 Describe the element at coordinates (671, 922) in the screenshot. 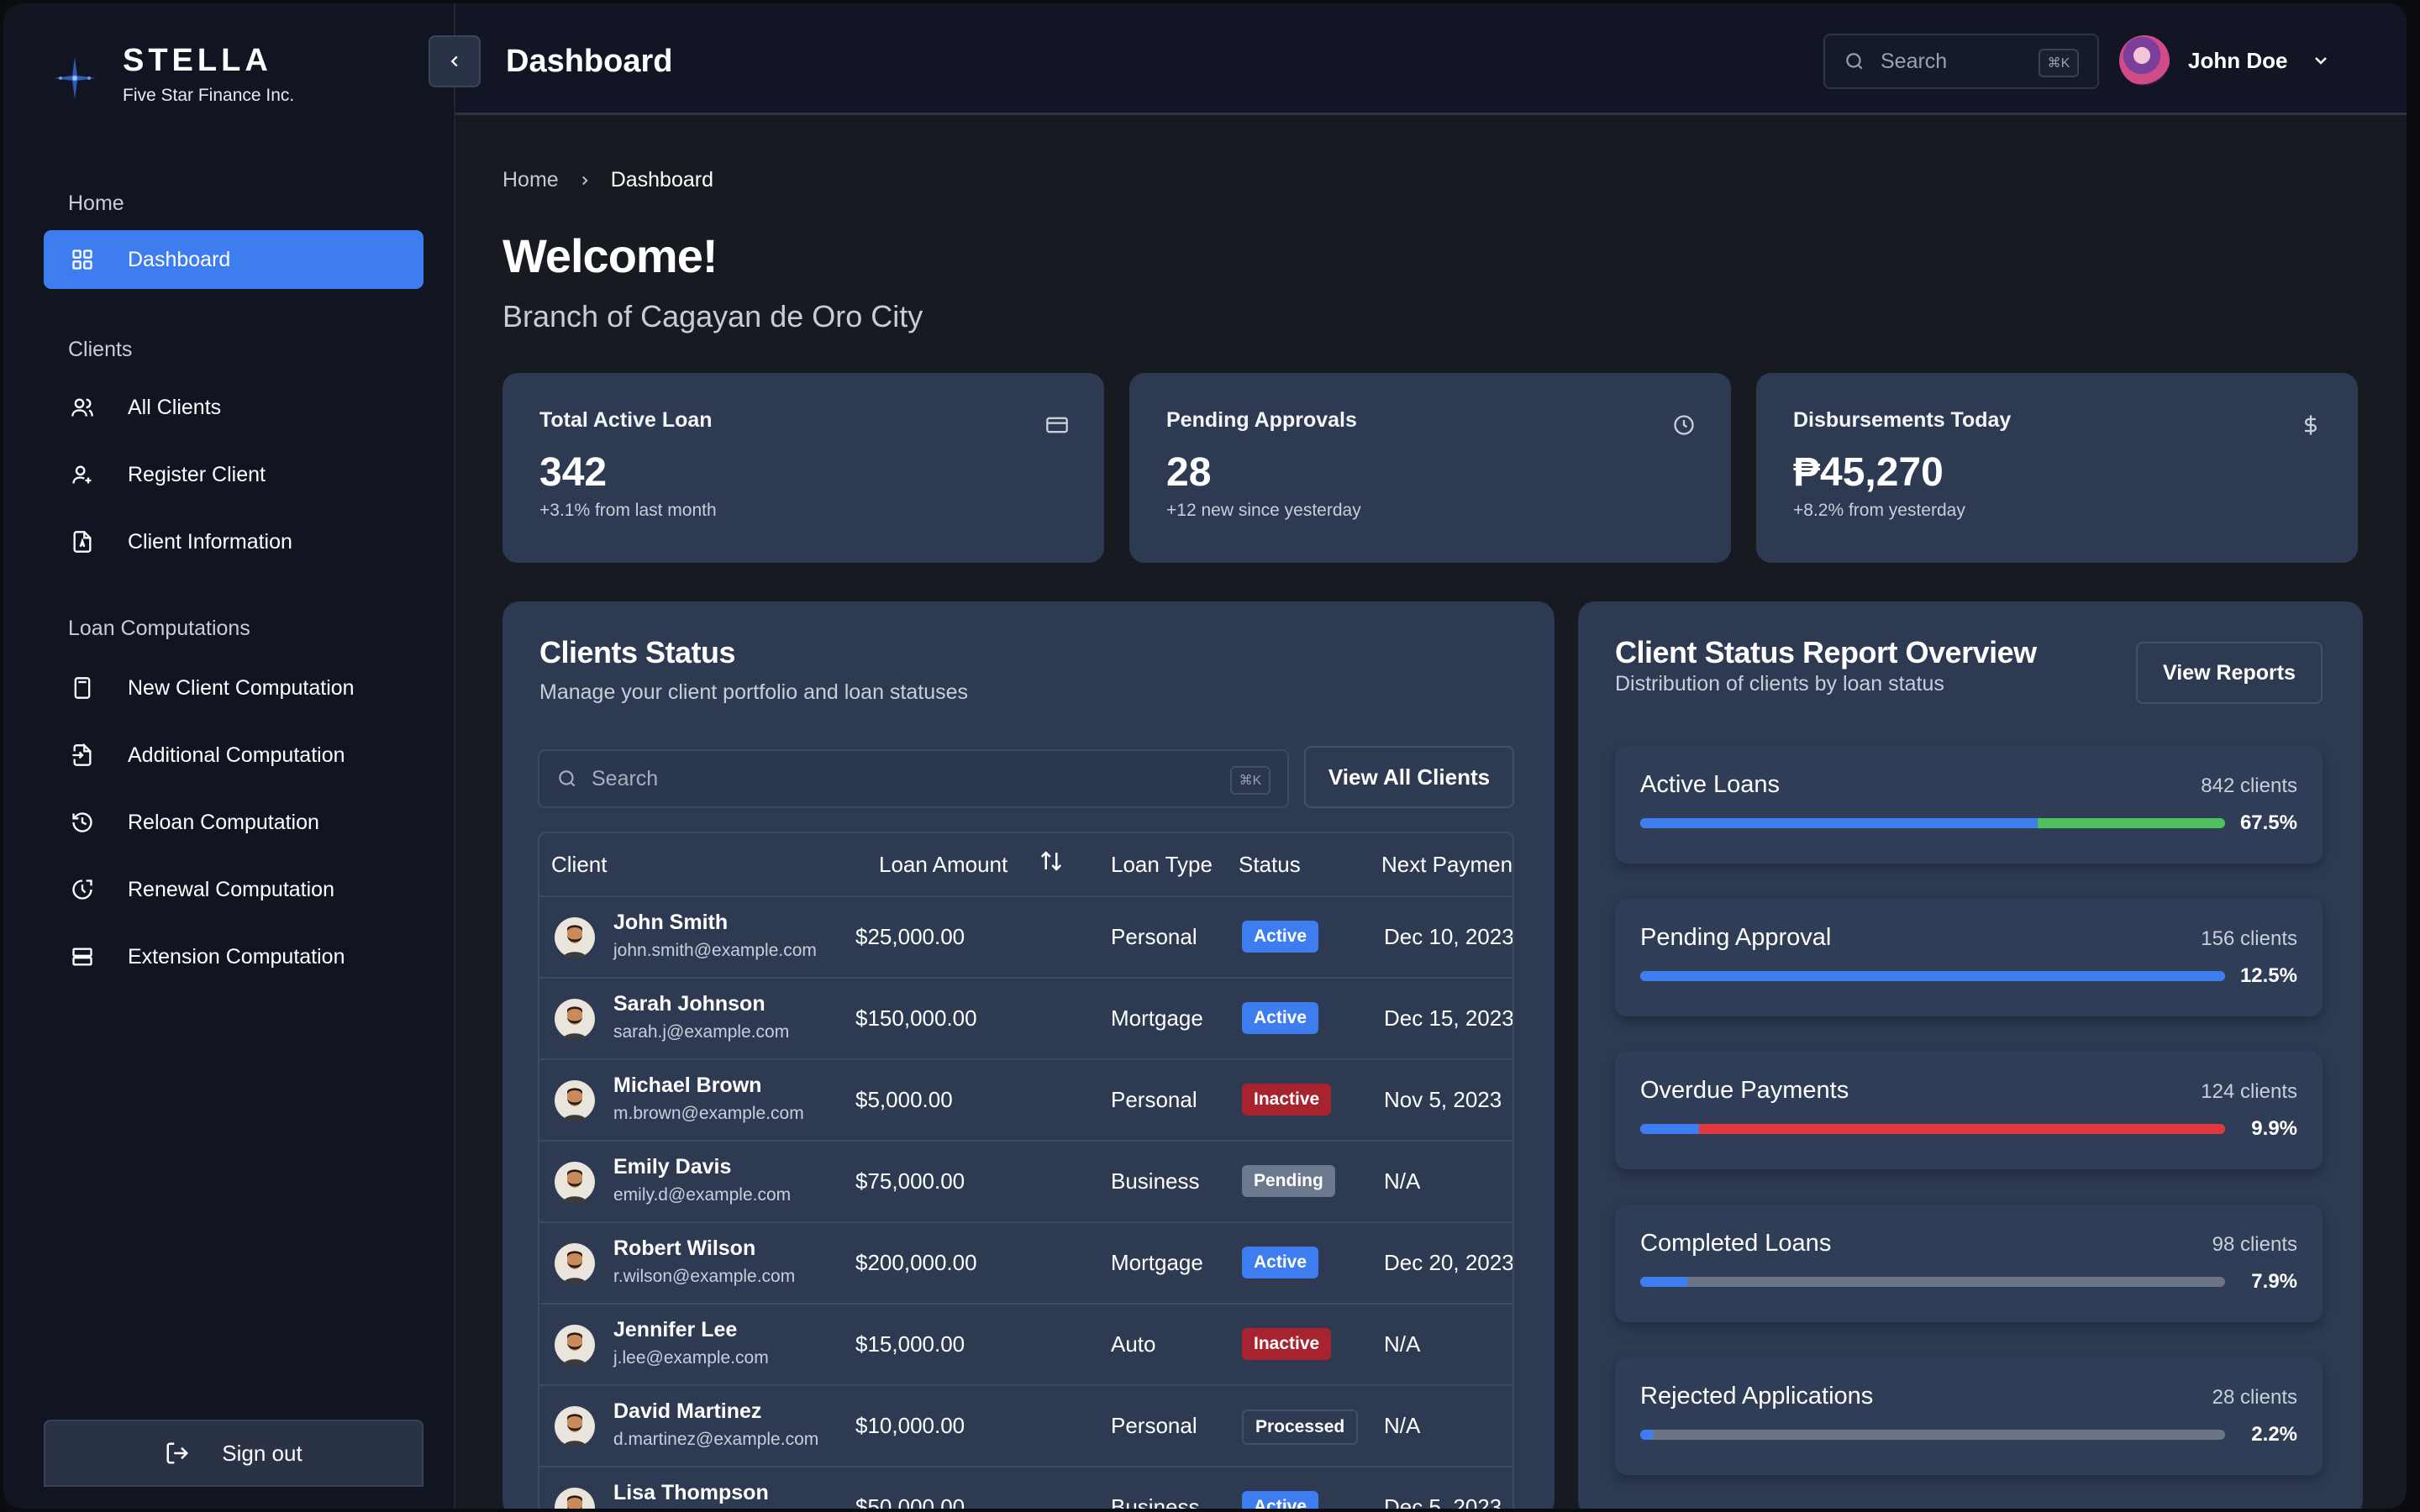

I see `client-name: John Smith` at that location.